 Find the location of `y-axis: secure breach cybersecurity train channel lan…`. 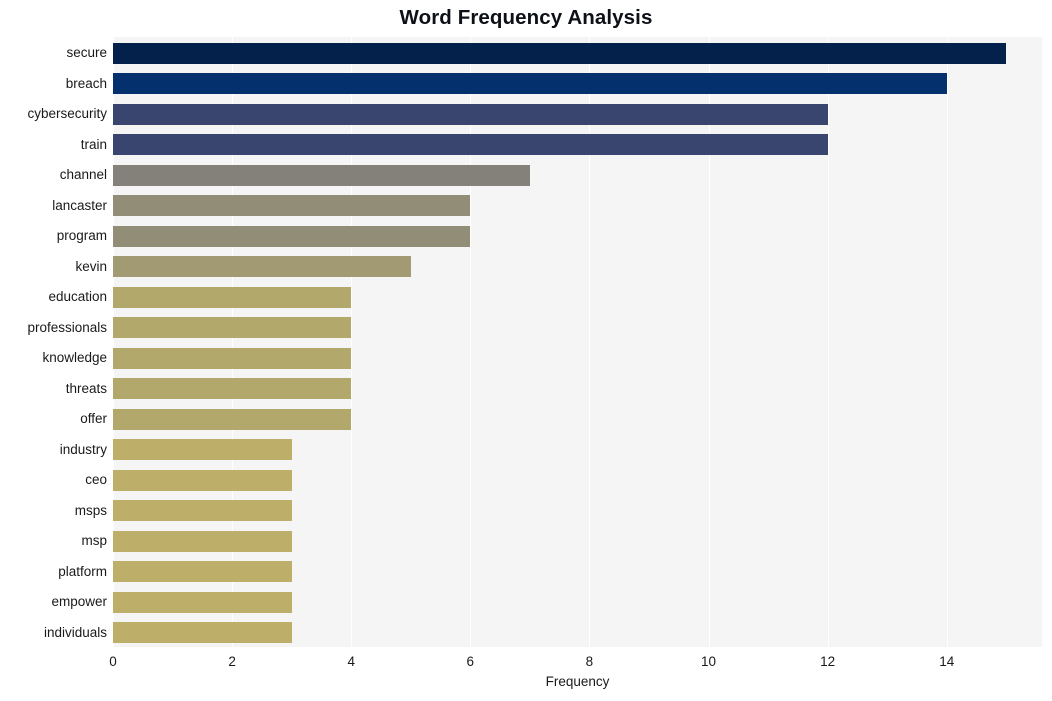

y-axis: secure breach cybersecurity train channel lan… is located at coordinates (53, 342).